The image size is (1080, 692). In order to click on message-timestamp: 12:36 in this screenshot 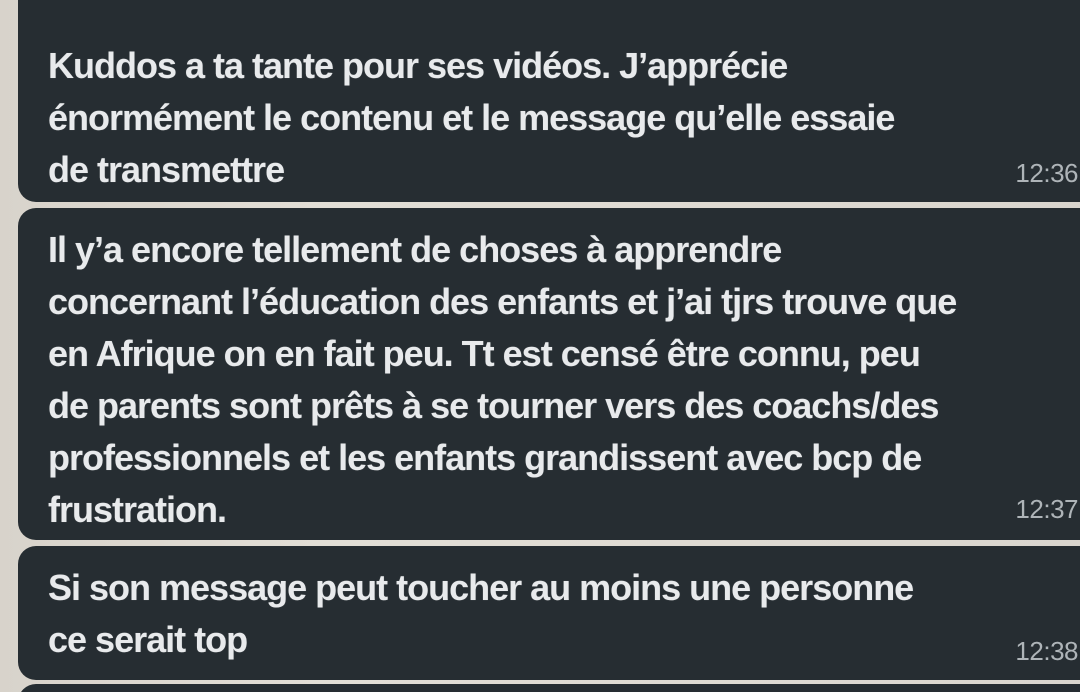, I will do `click(1046, 173)`.